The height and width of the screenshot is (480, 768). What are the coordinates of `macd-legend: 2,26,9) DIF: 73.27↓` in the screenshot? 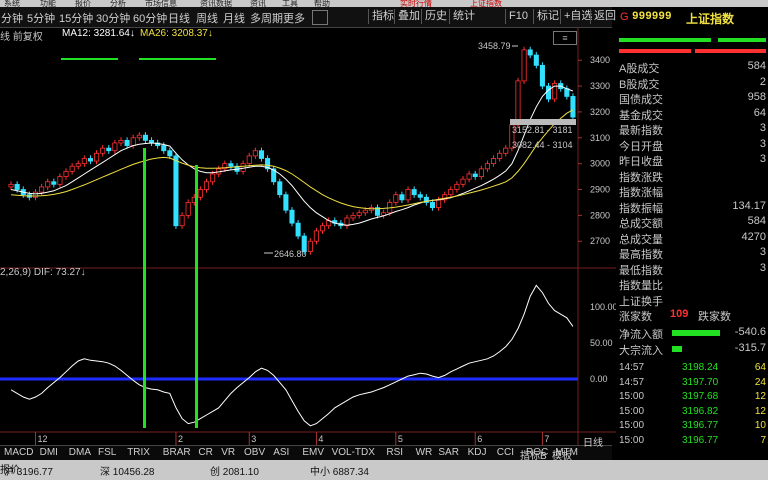 It's located at (43, 272).